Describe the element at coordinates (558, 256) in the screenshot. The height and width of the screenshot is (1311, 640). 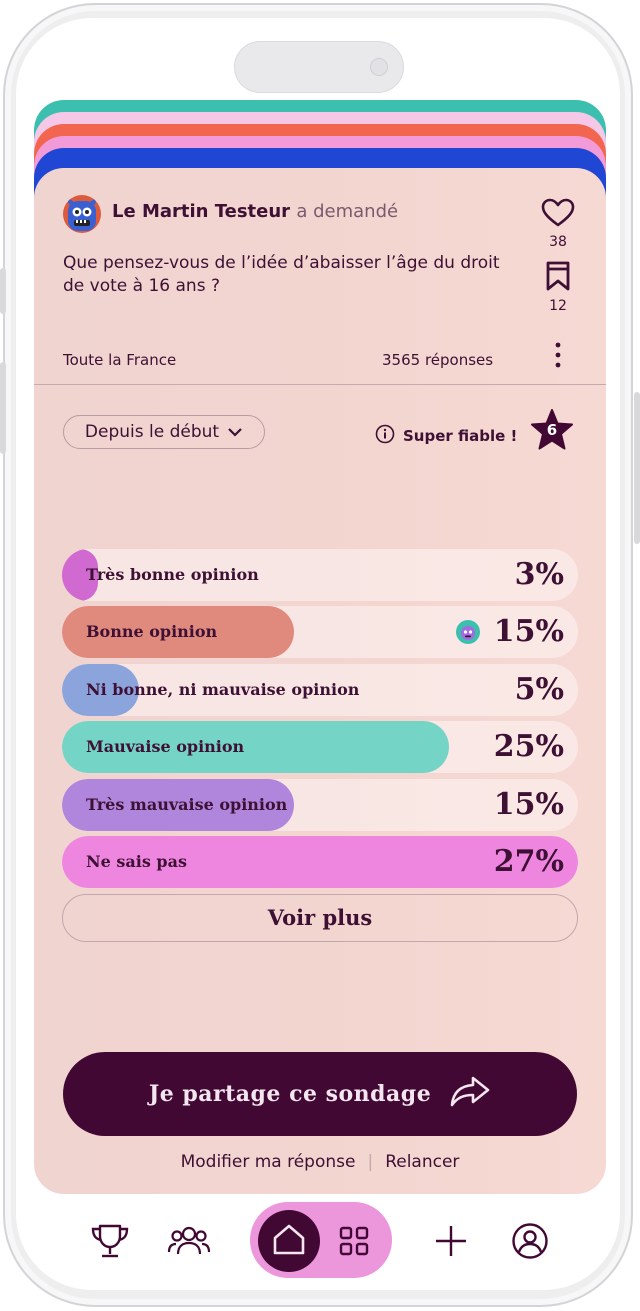
I see `like-block: 38 12` at that location.